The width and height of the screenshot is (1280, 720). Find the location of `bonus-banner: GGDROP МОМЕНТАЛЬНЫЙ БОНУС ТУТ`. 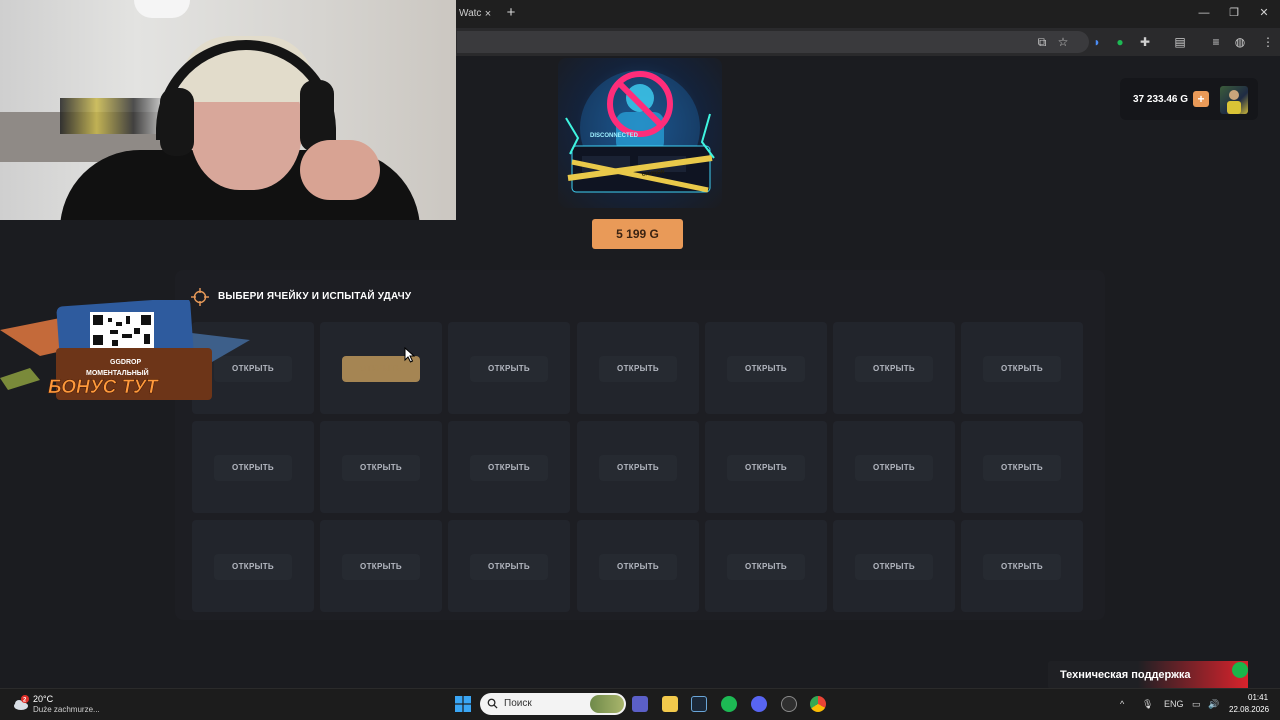

bonus-banner: GGDROP МОМЕНТАЛЬНЫЙ БОНУС ТУТ is located at coordinates (125, 350).